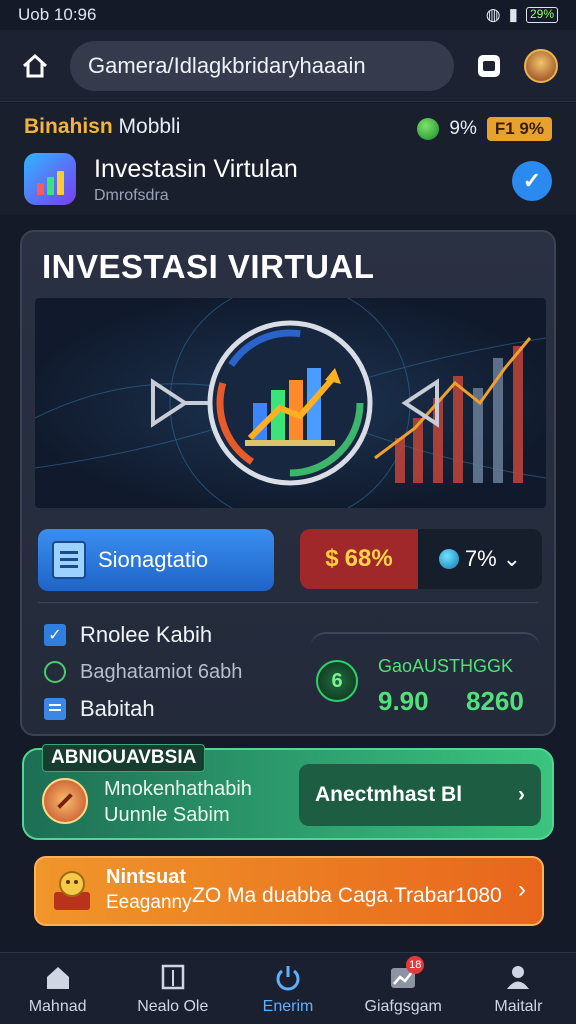 The image size is (576, 1024). What do you see at coordinates (173, 1006) in the screenshot?
I see `nav-label: Nealo Ole` at bounding box center [173, 1006].